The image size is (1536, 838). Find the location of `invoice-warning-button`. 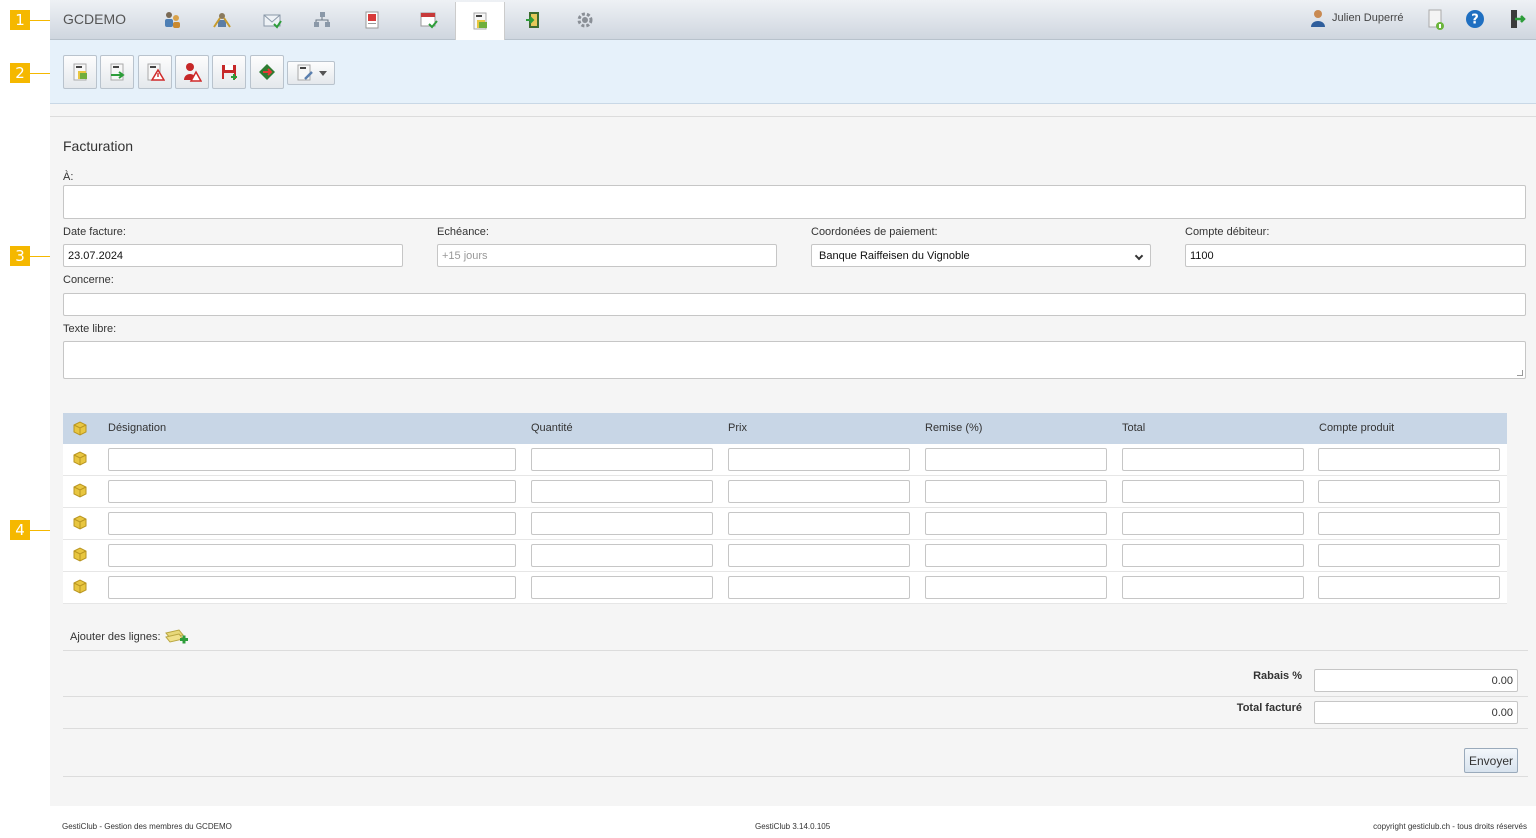

invoice-warning-button is located at coordinates (155, 72).